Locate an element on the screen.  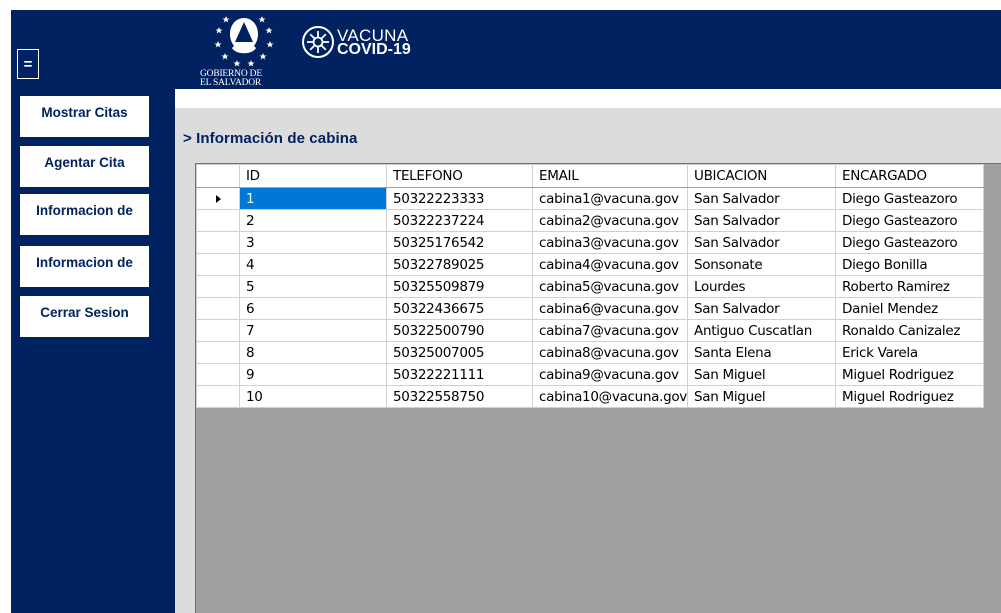
cell-telefono: 50322221111 is located at coordinates (459, 374).